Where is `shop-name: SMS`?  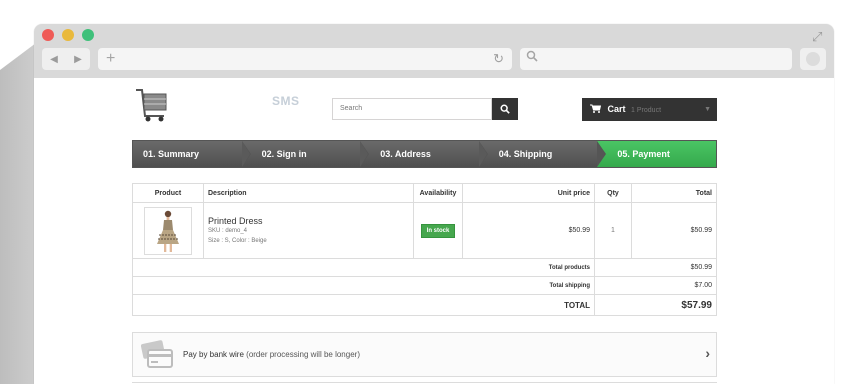
shop-name: SMS is located at coordinates (286, 101).